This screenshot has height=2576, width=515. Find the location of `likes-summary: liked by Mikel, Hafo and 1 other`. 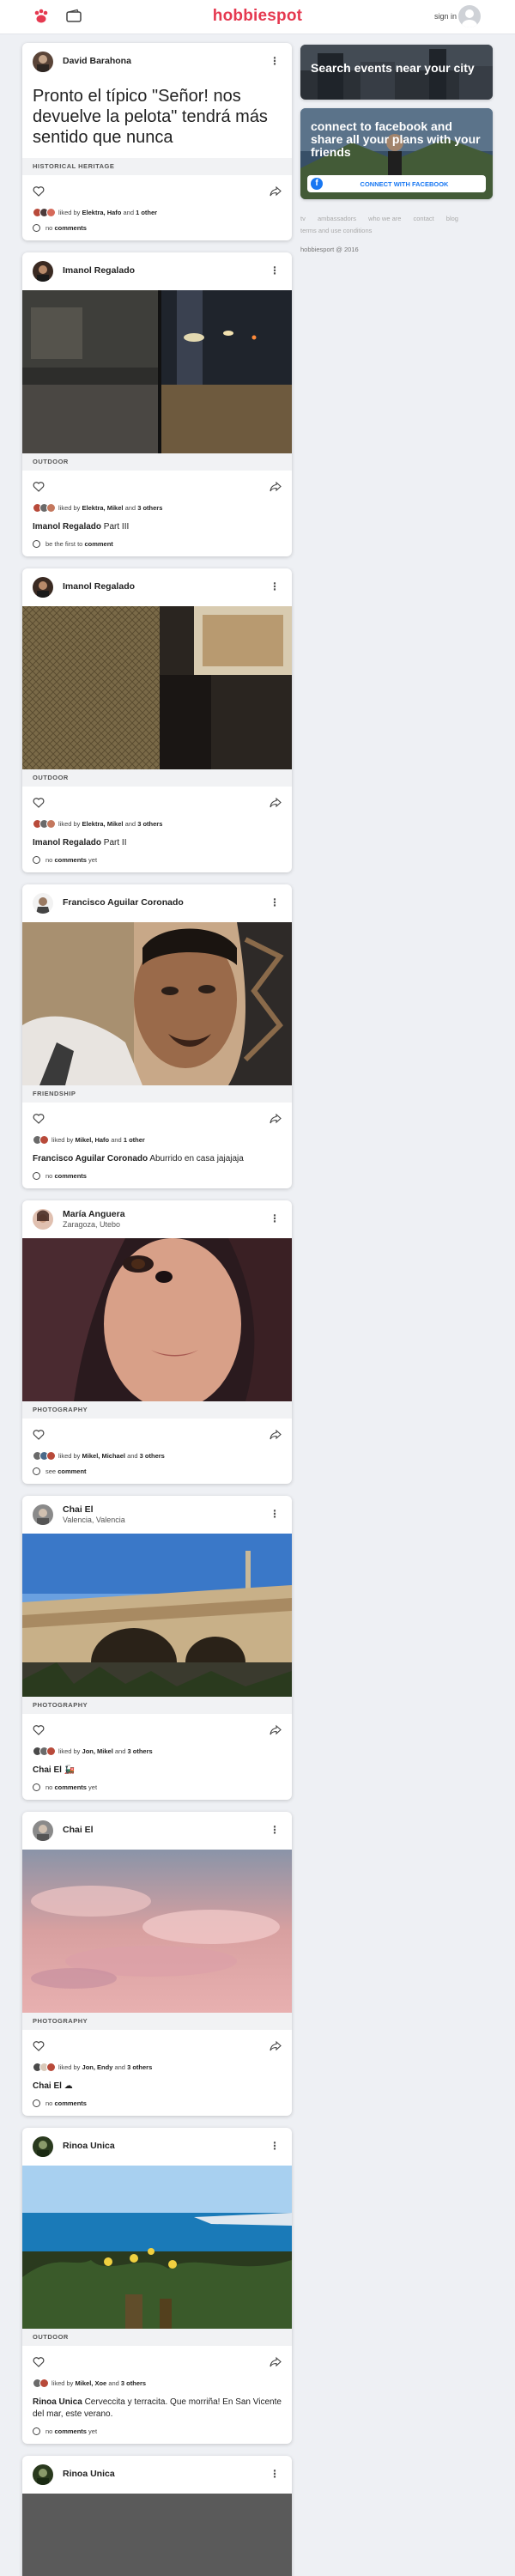

likes-summary: liked by Mikel, Hafo and 1 other is located at coordinates (157, 1140).